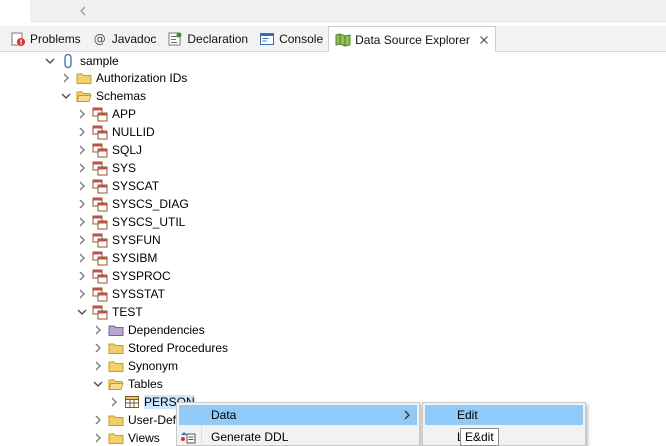  What do you see at coordinates (250, 437) in the screenshot?
I see `menu-item-label: Generate DDL` at bounding box center [250, 437].